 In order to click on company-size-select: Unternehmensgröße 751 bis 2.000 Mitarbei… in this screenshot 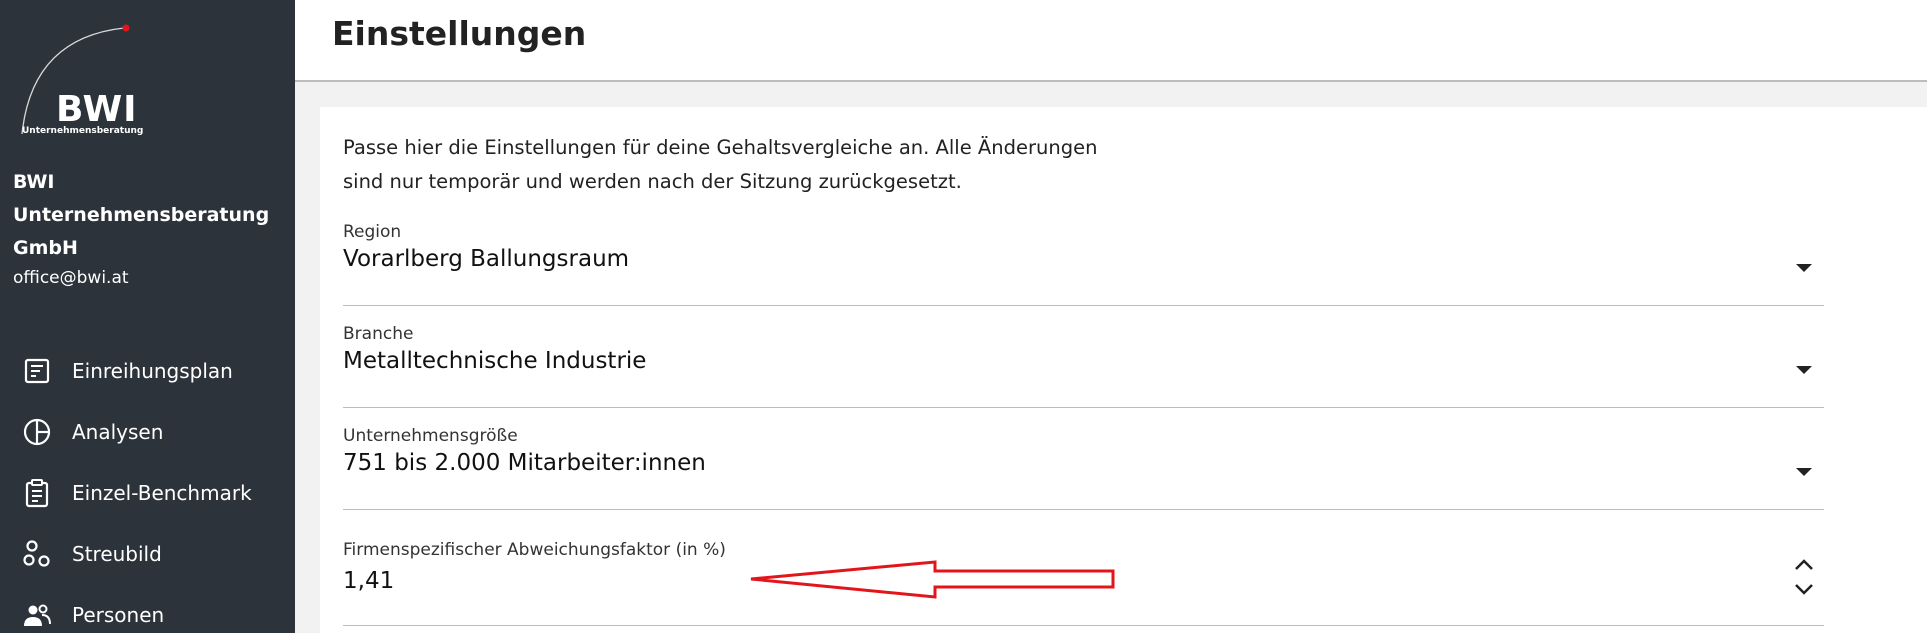, I will do `click(1083, 468)`.